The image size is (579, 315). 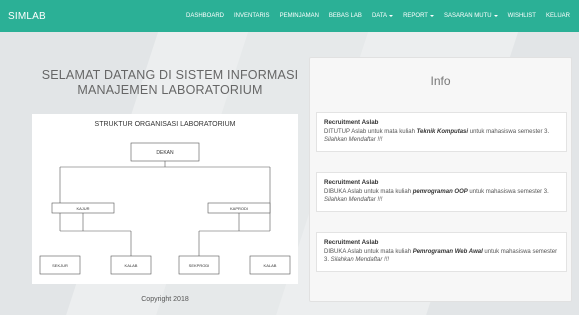 I want to click on nav-item-label: DASHBOARD, so click(x=204, y=16).